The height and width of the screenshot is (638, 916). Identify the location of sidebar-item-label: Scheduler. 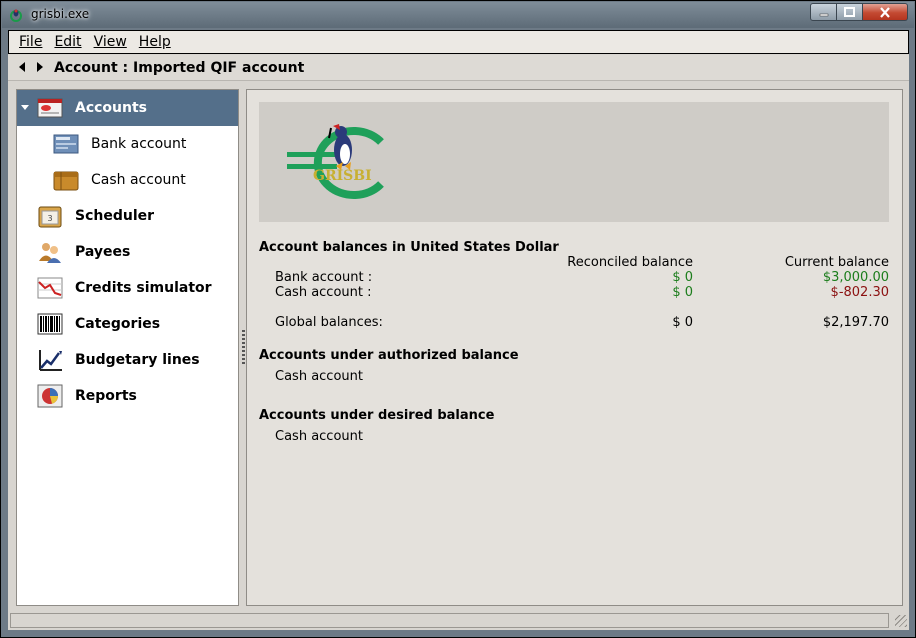
(115, 216).